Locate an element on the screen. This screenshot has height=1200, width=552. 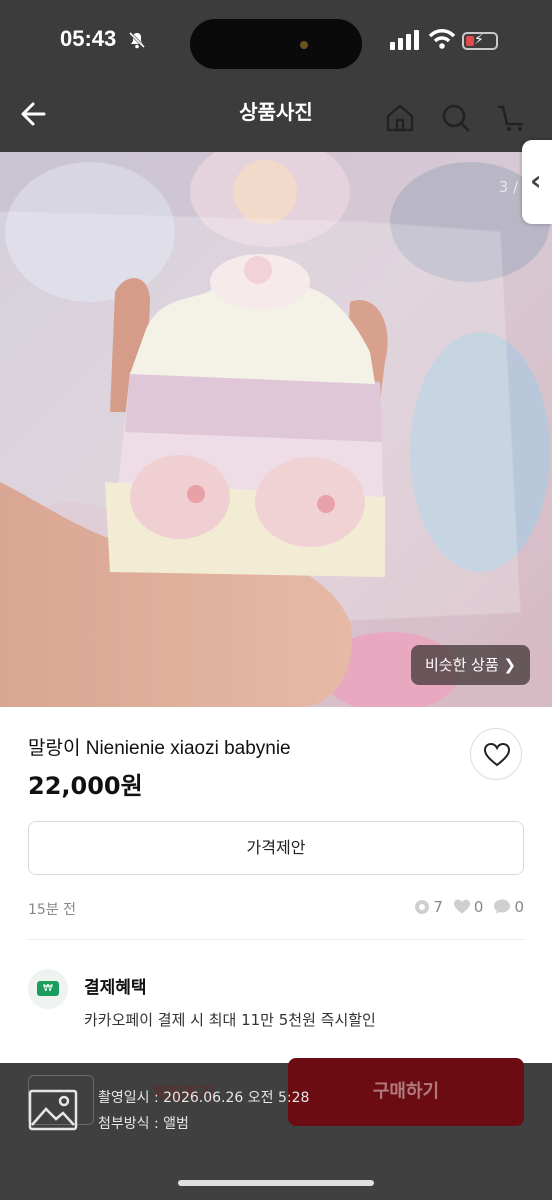
eye-icon is located at coordinates (422, 907).